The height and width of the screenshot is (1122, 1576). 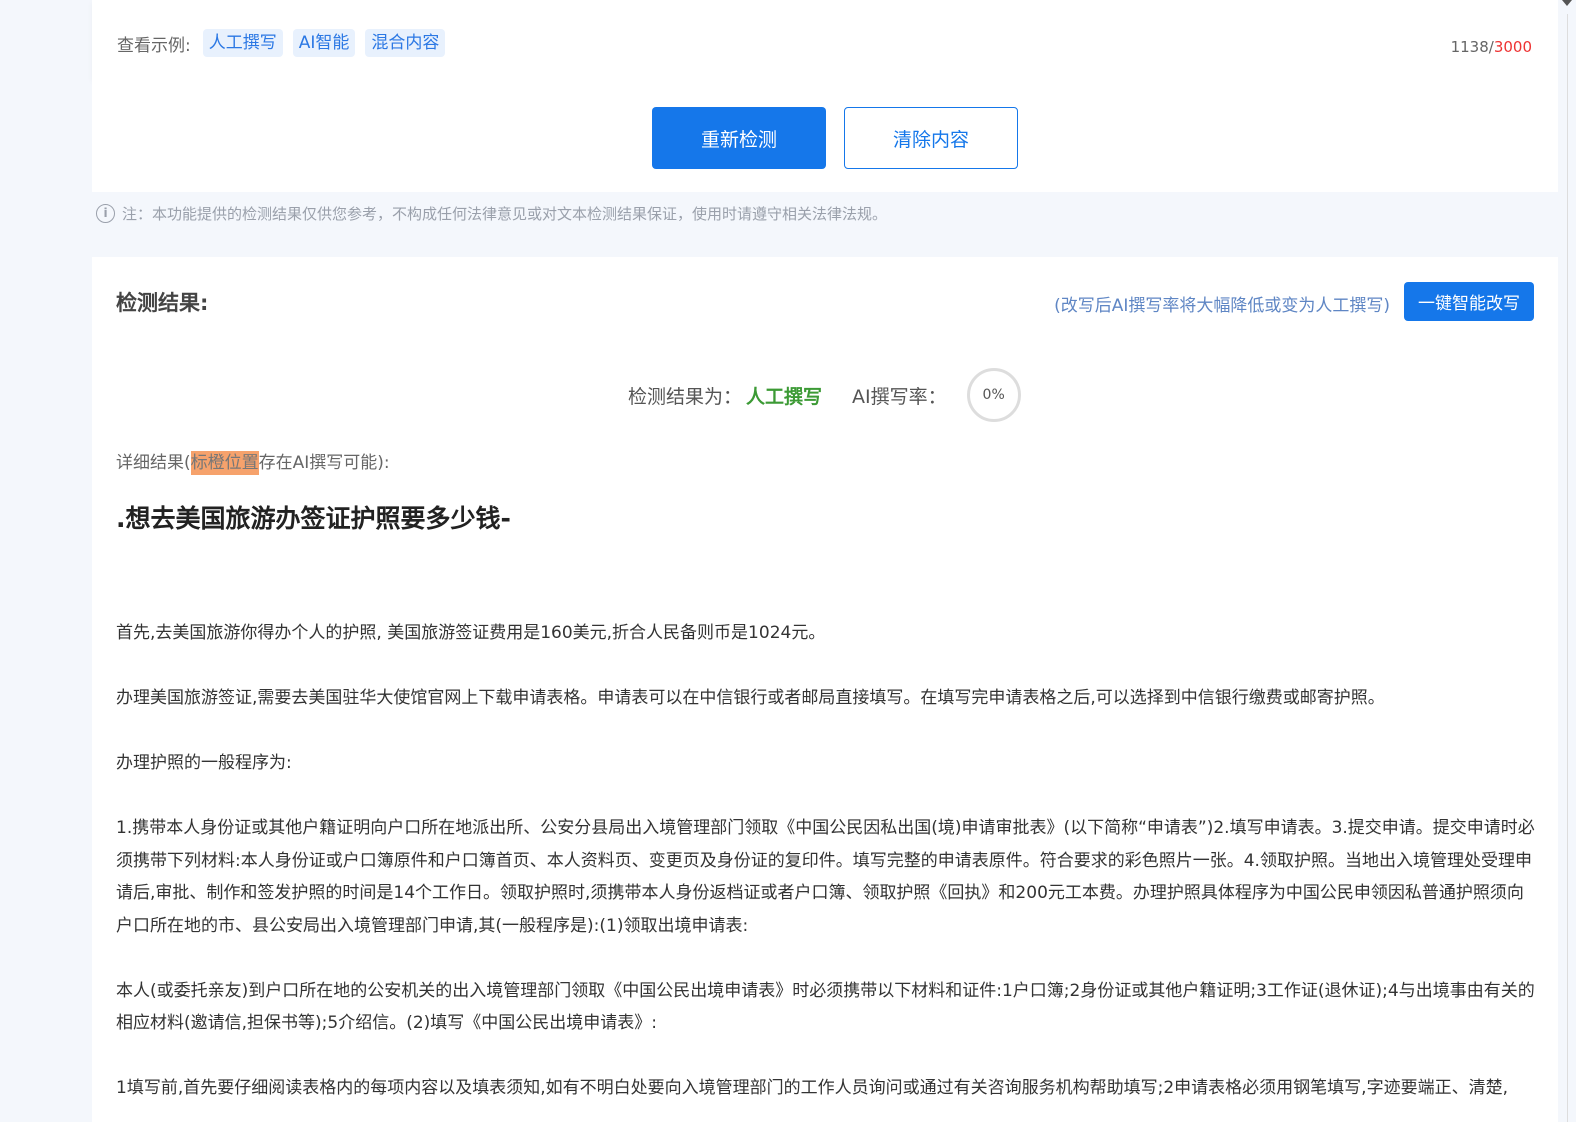 What do you see at coordinates (105, 213) in the screenshot?
I see `info-icon: i` at bounding box center [105, 213].